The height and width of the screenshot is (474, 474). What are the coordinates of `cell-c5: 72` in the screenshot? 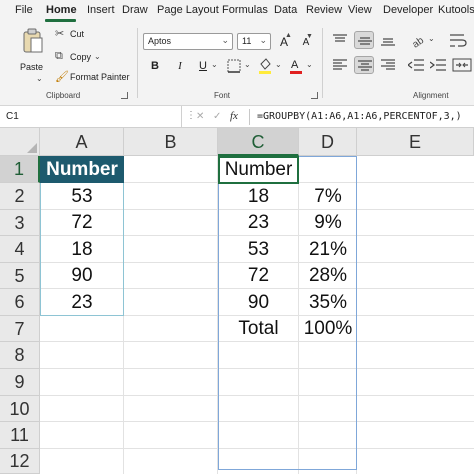 It's located at (258, 276).